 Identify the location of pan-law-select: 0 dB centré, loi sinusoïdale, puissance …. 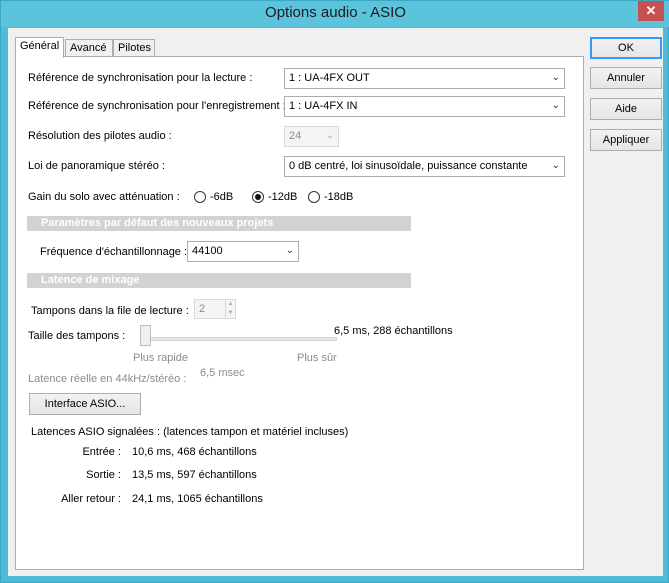
(424, 166).